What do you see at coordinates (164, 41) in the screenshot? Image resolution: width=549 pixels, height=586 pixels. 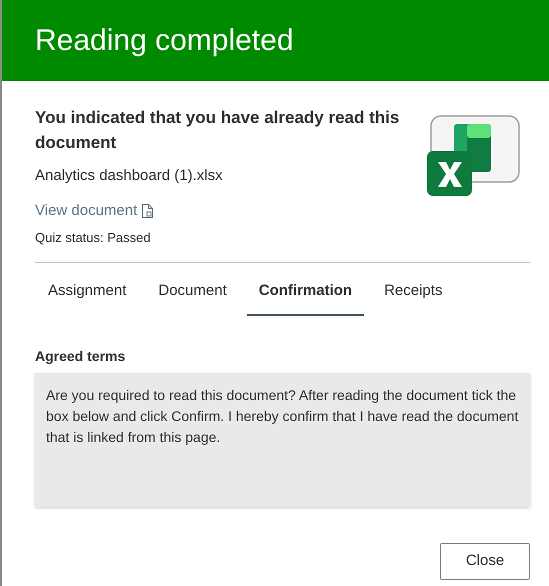 I see `dialog-title: Reading completed` at bounding box center [164, 41].